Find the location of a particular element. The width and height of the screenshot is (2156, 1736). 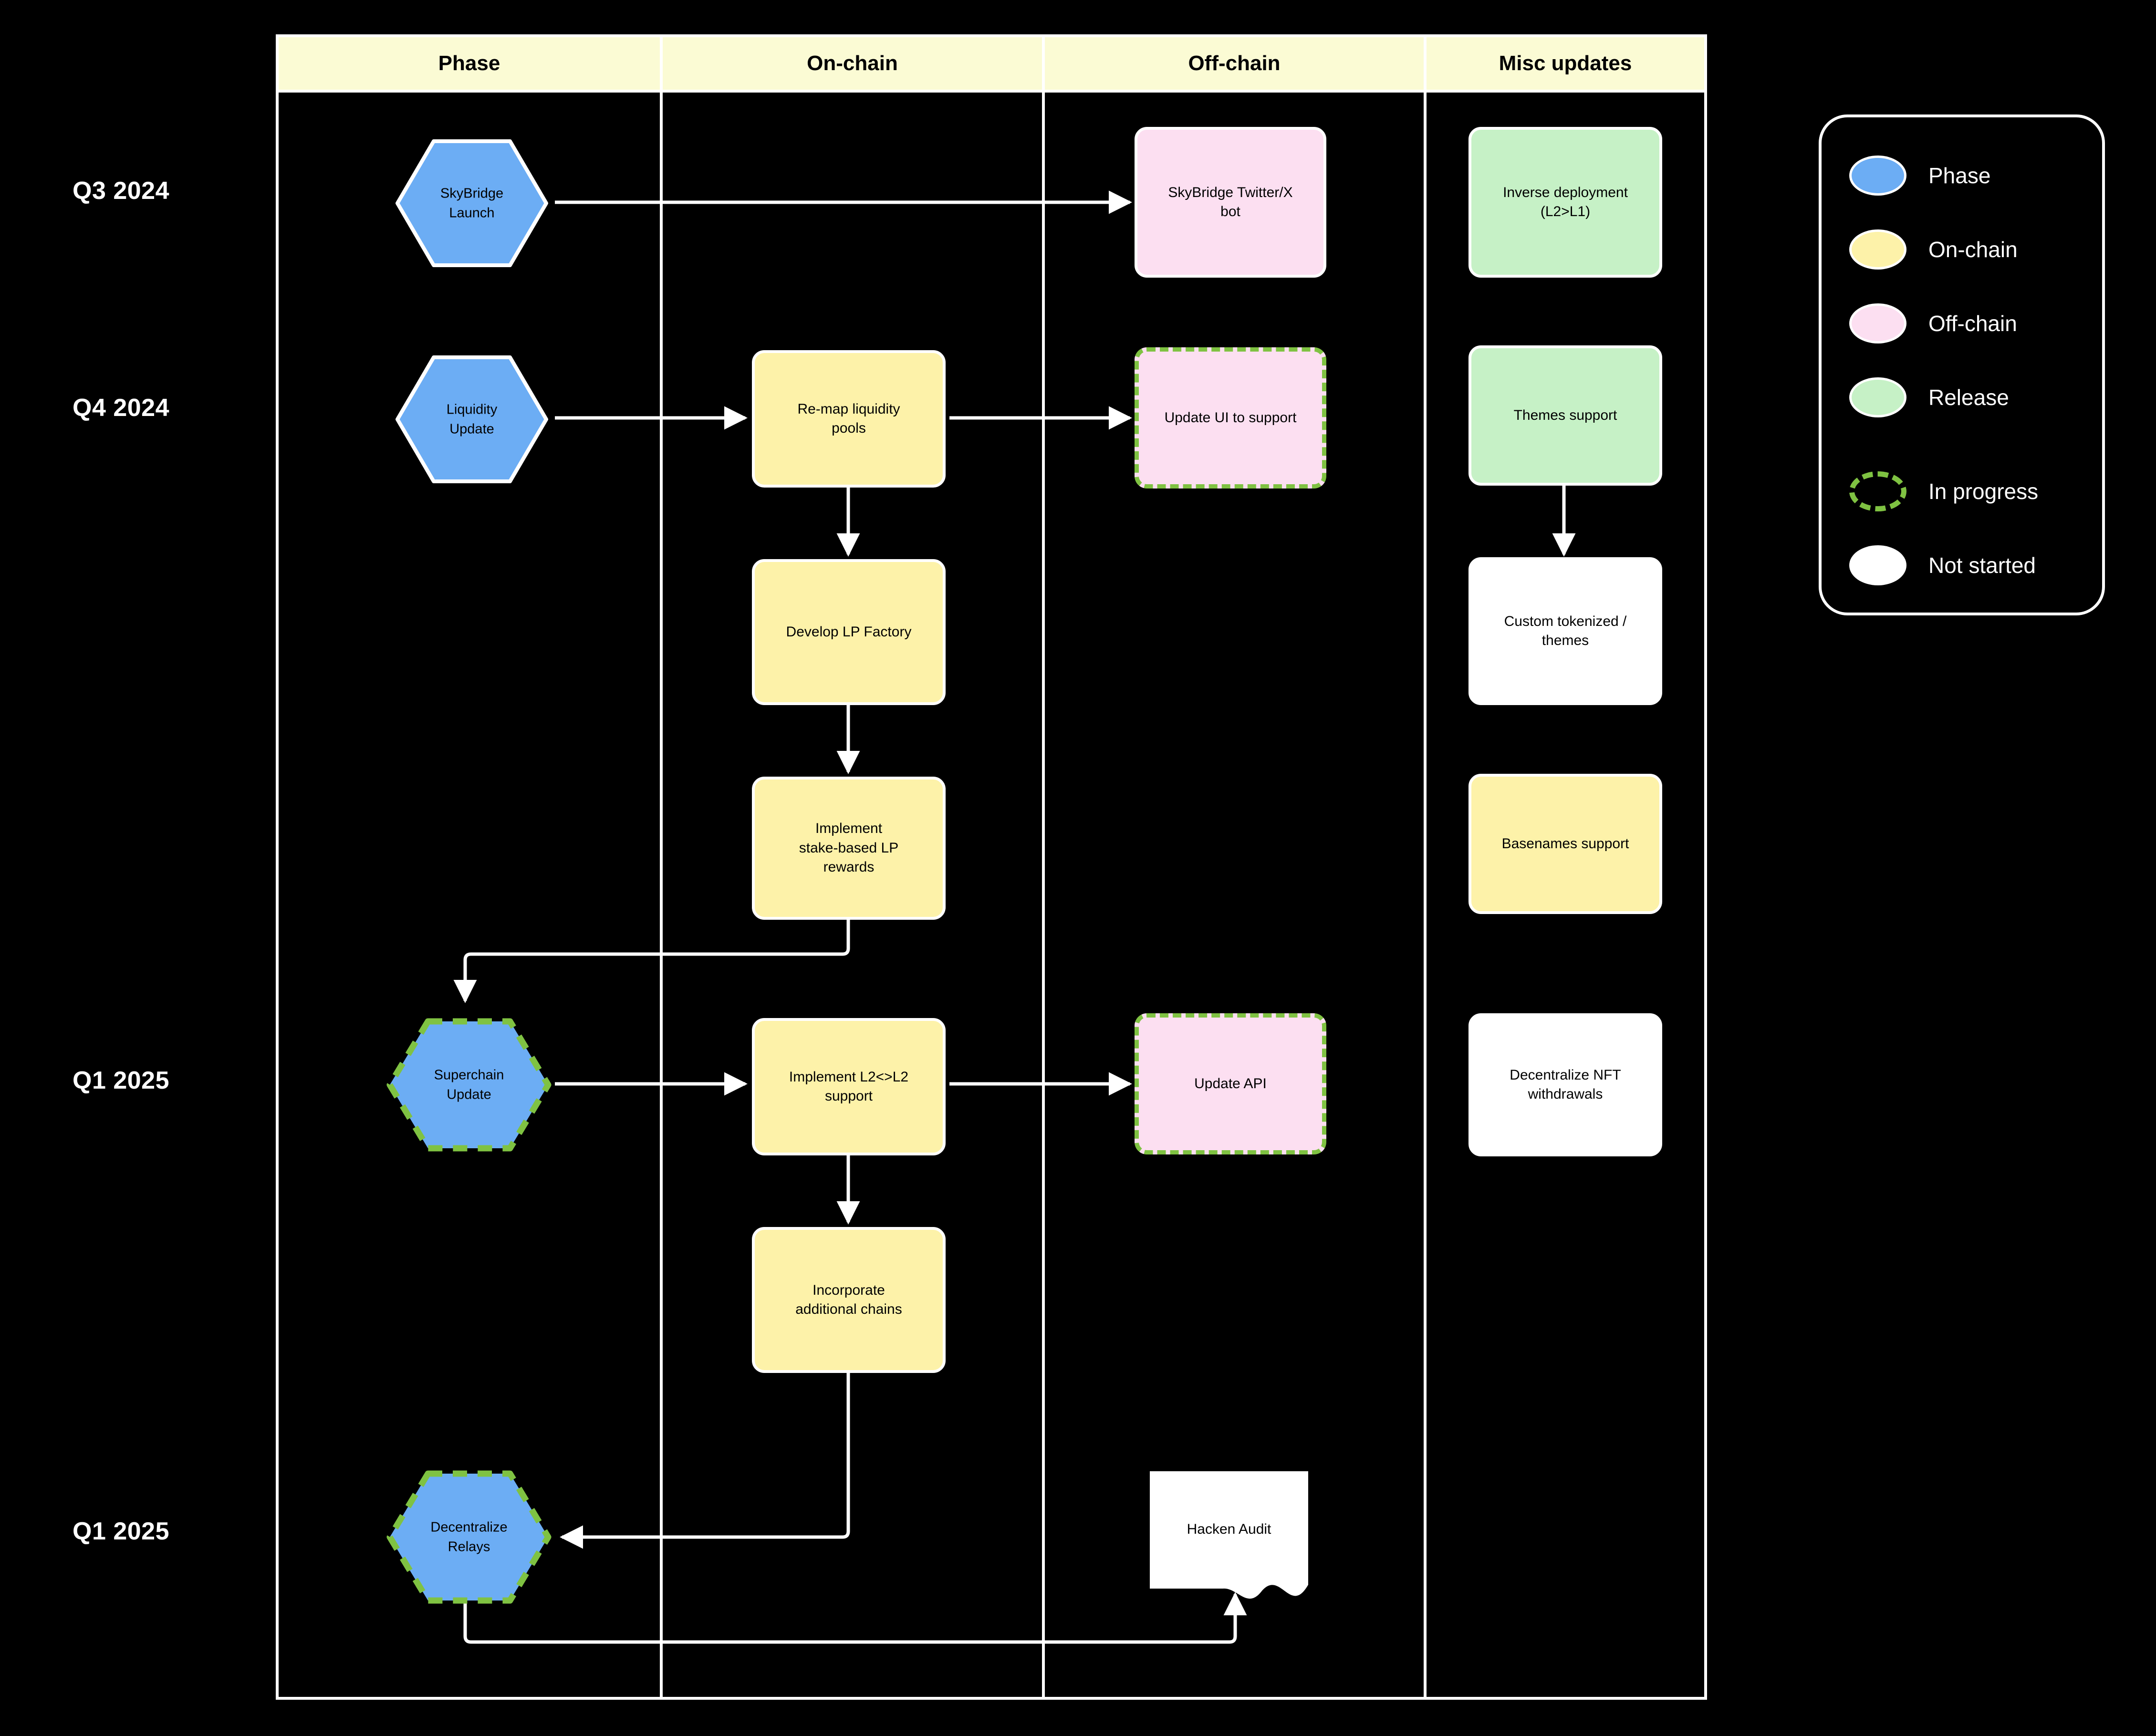

node-label: Implement stake-based LP rewards is located at coordinates (849, 848).